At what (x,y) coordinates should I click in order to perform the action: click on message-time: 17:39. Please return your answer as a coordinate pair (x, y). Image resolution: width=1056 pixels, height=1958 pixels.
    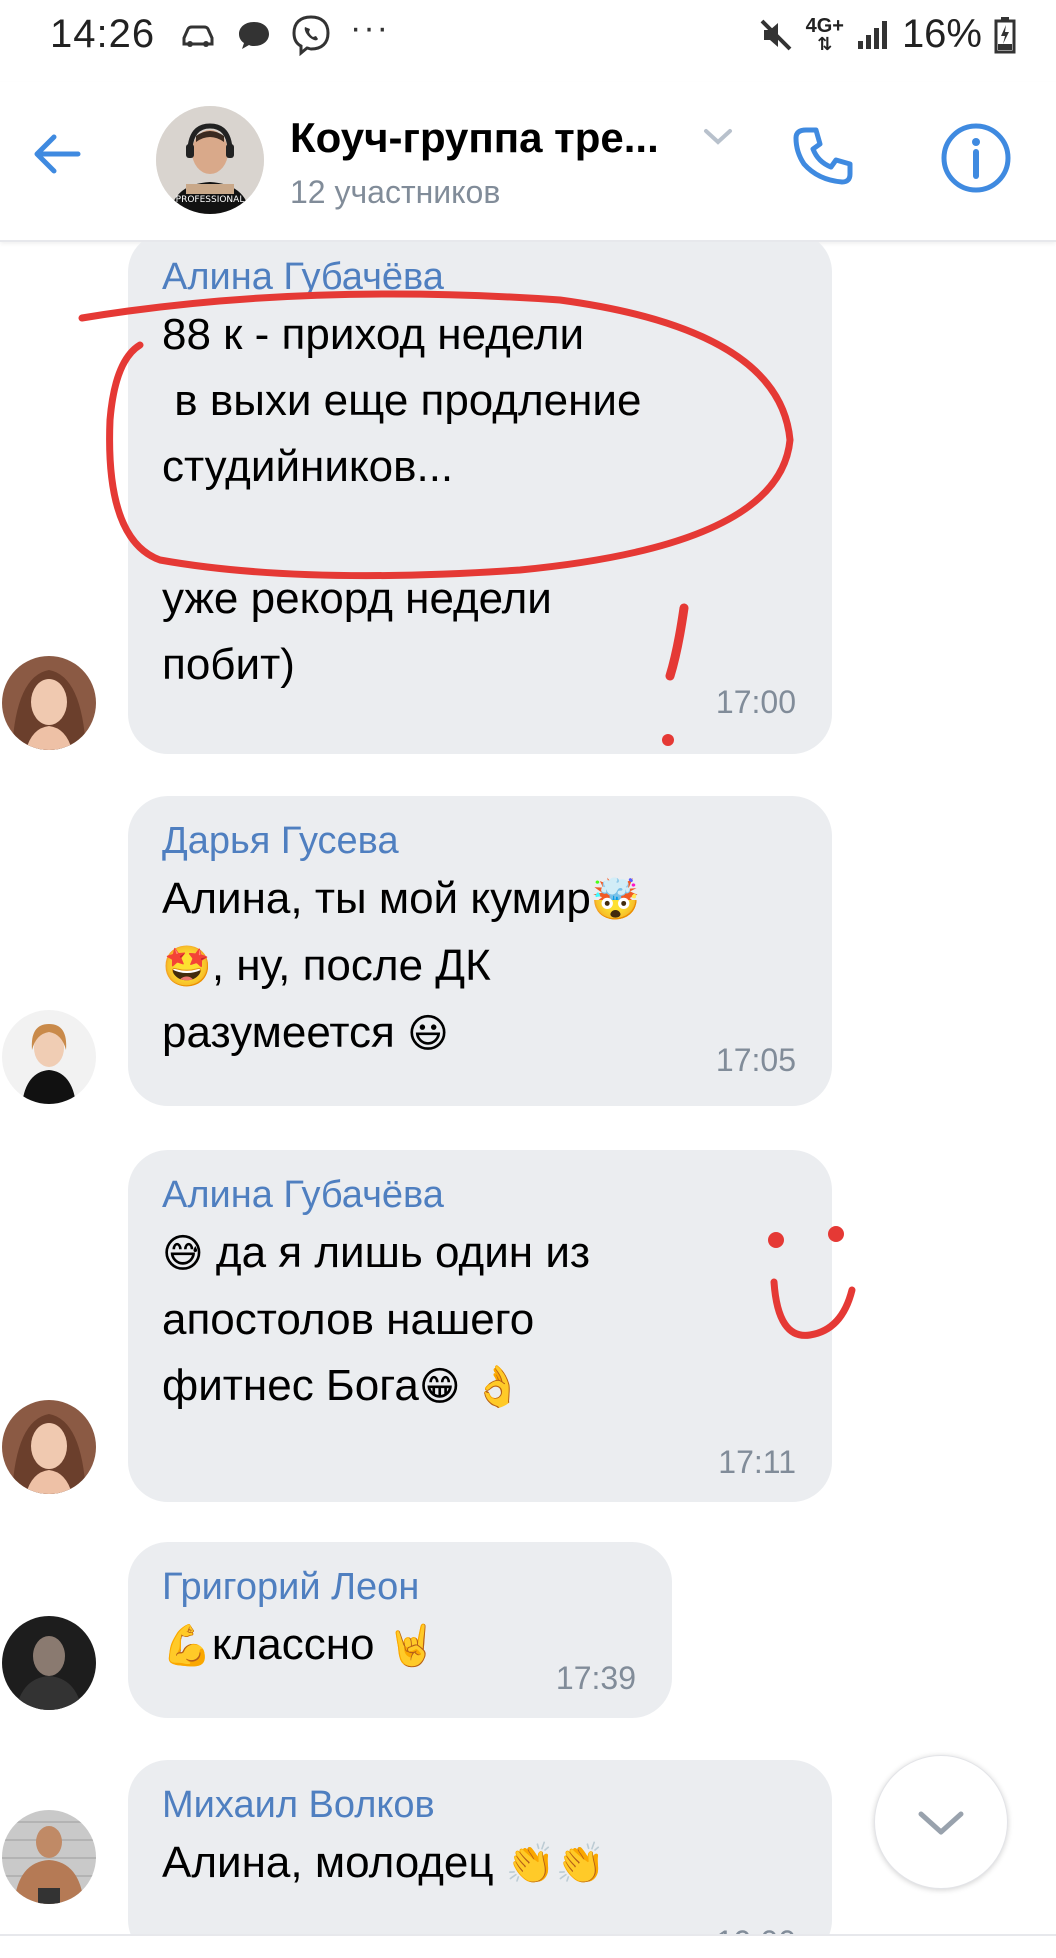
    Looking at the image, I should click on (595, 1678).